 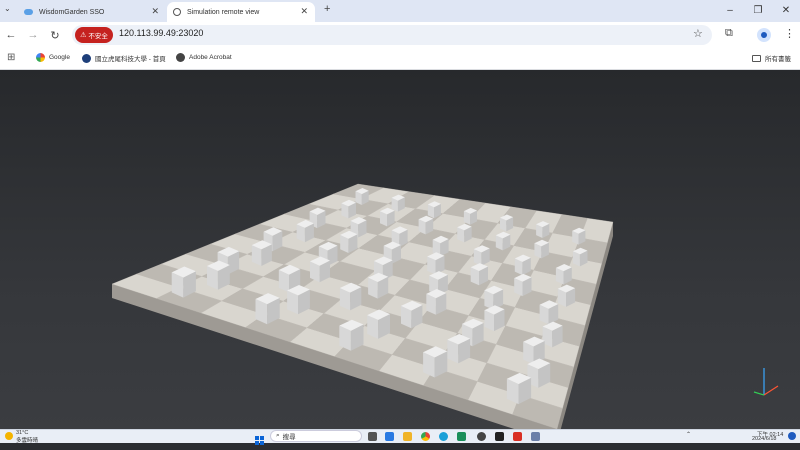 I want to click on profile-avatar, so click(x=764, y=35).